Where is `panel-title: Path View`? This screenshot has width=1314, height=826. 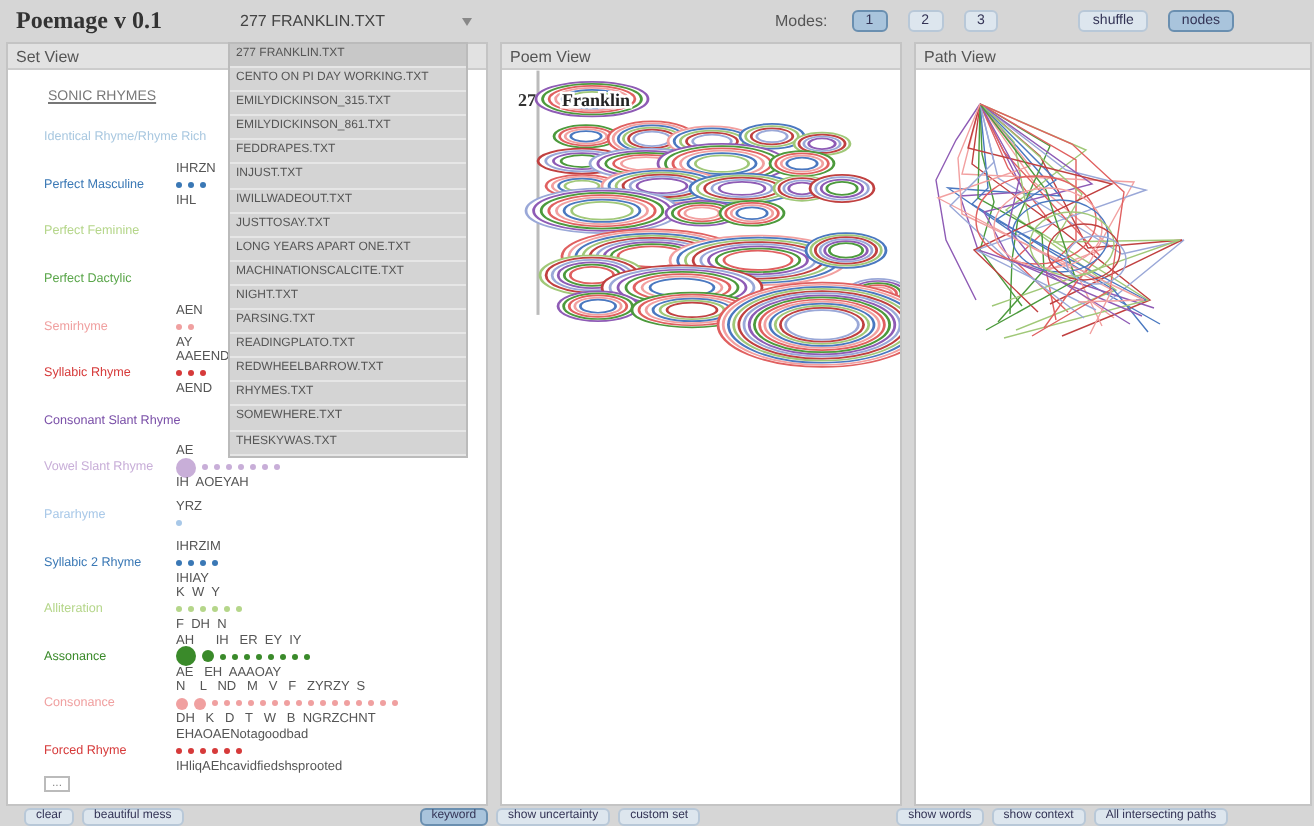 panel-title: Path View is located at coordinates (1113, 57).